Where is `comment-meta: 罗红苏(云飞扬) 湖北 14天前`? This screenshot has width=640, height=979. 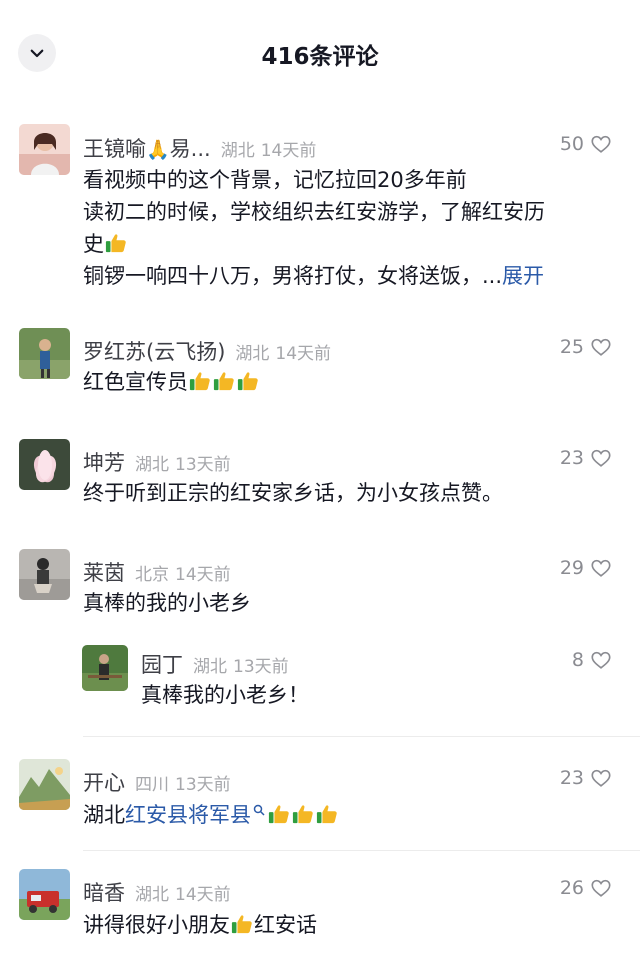 comment-meta: 罗红苏(云飞扬) 湖北 14天前 is located at coordinates (207, 351).